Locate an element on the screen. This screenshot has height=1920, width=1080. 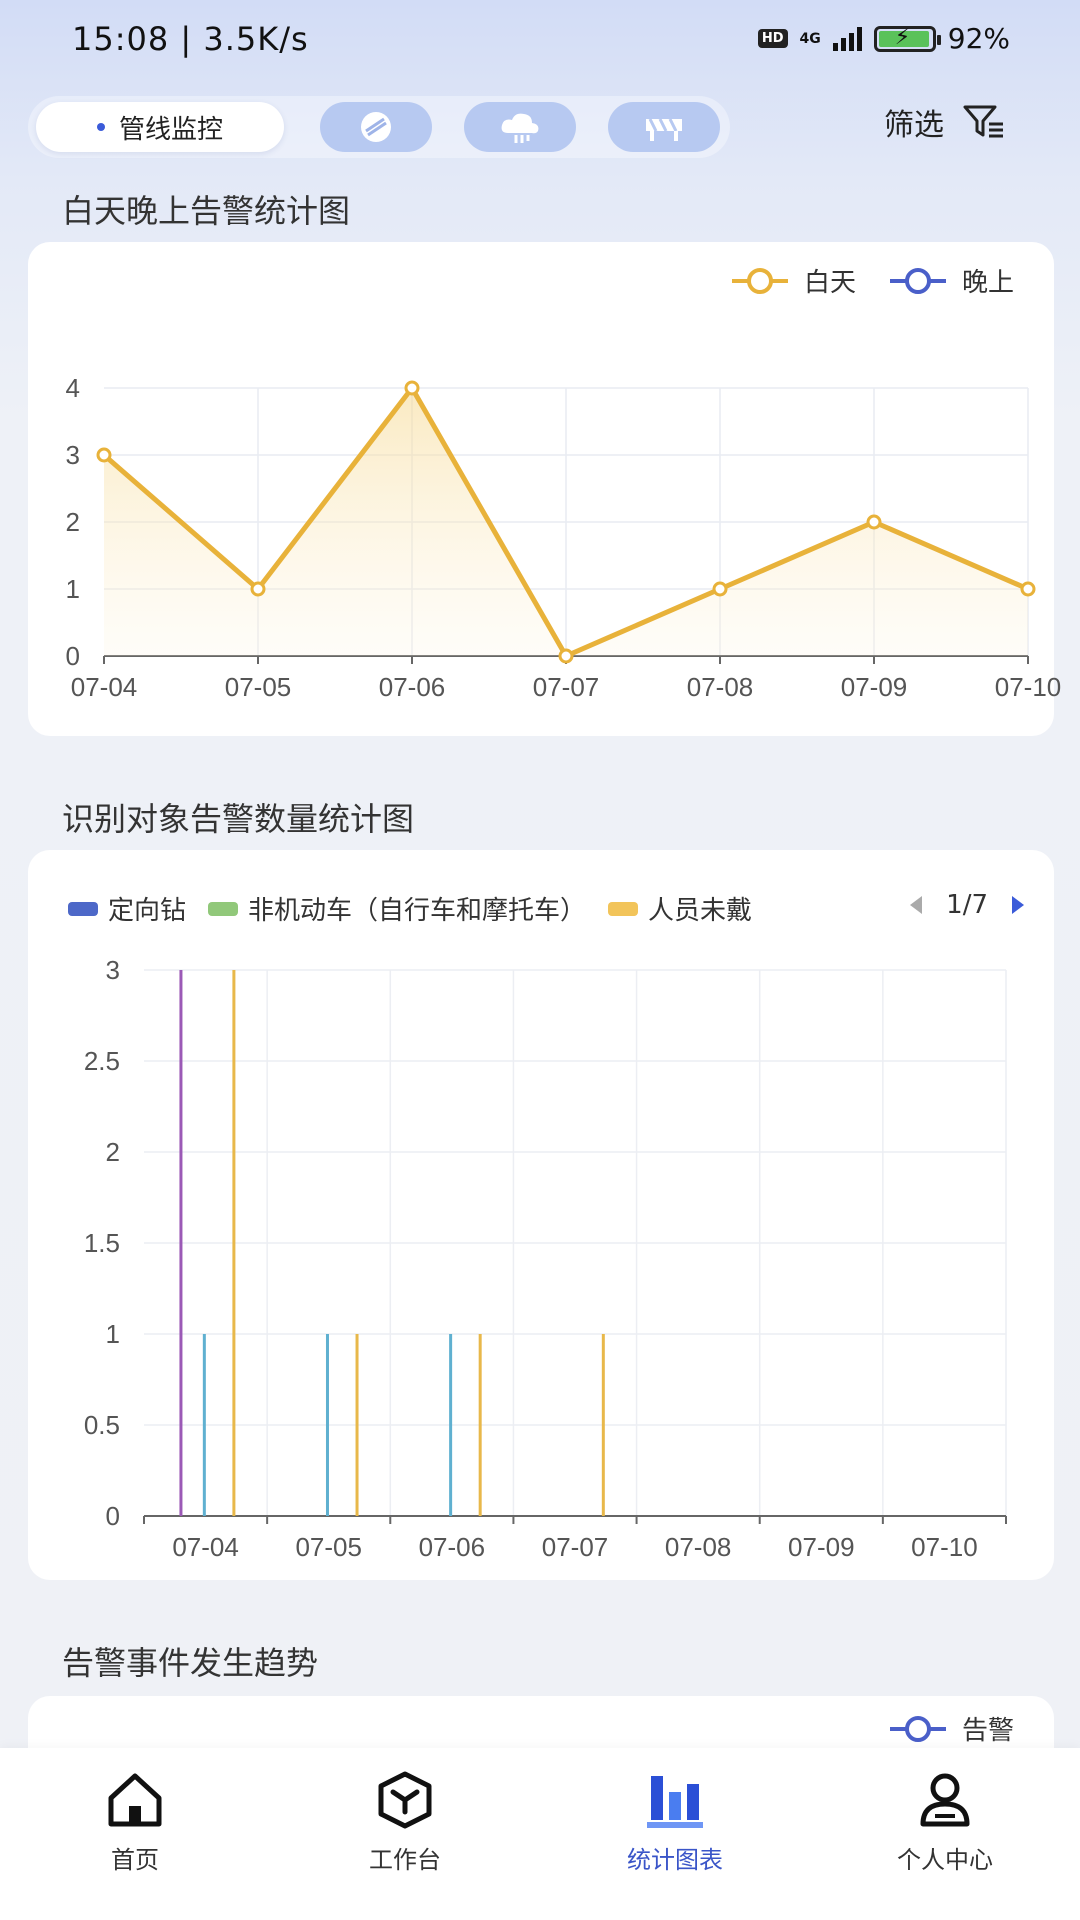
hd-icon: HD is located at coordinates (772, 38).